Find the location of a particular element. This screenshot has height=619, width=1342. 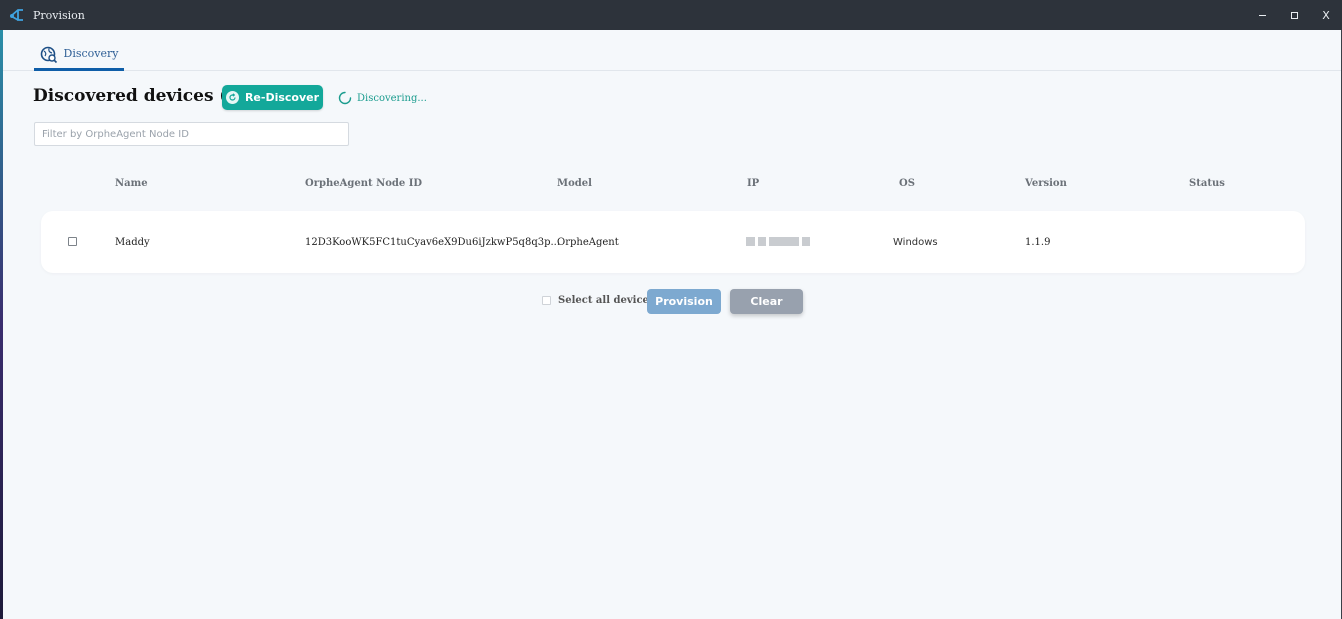

column-header-ip: IP is located at coordinates (753, 183).